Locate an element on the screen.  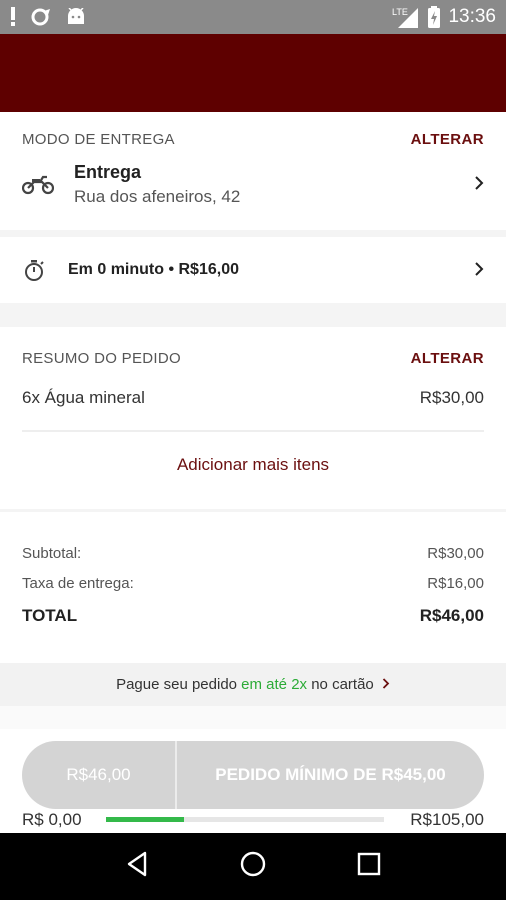
delivery-mode-row: Entrega Rua dos afeneiros, 42 is located at coordinates (253, 184).